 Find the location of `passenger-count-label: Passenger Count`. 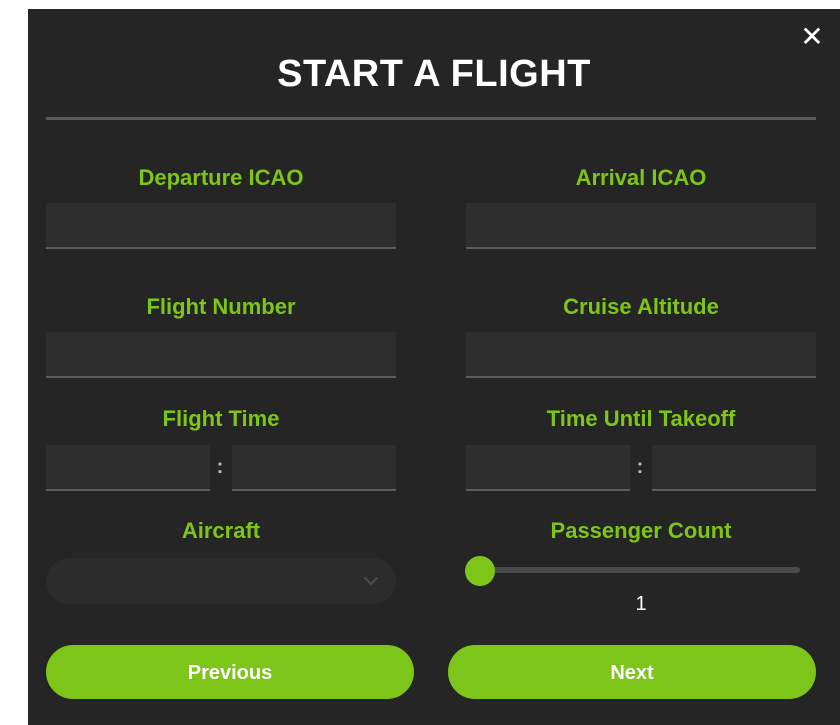

passenger-count-label: Passenger Count is located at coordinates (641, 530).